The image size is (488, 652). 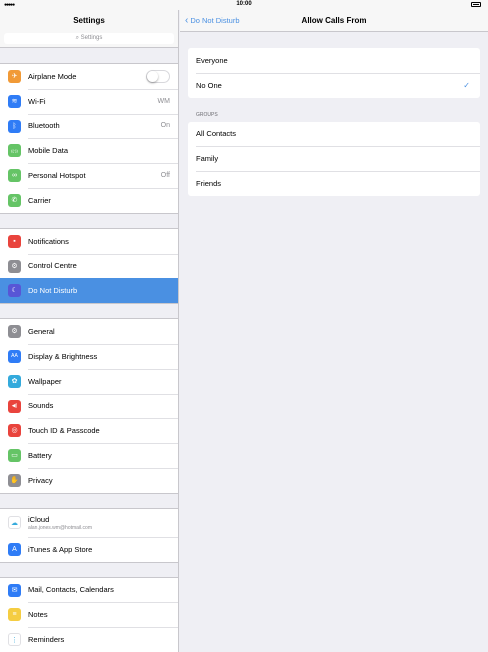 What do you see at coordinates (89, 523) in the screenshot?
I see `sidebar-item-icloud: ☁ iCloud alan.jones.wm@hotmail.com` at bounding box center [89, 523].